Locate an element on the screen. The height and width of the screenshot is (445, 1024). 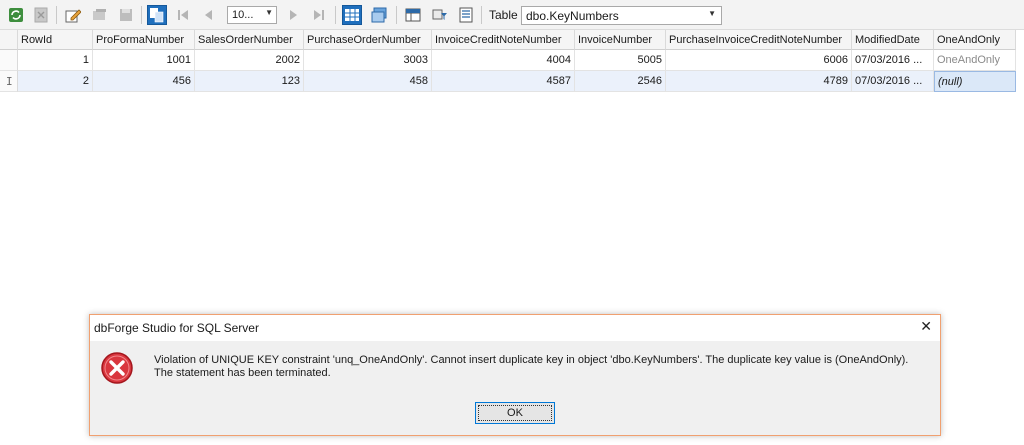
text-cursor-icon: I is located at coordinates (9, 81).